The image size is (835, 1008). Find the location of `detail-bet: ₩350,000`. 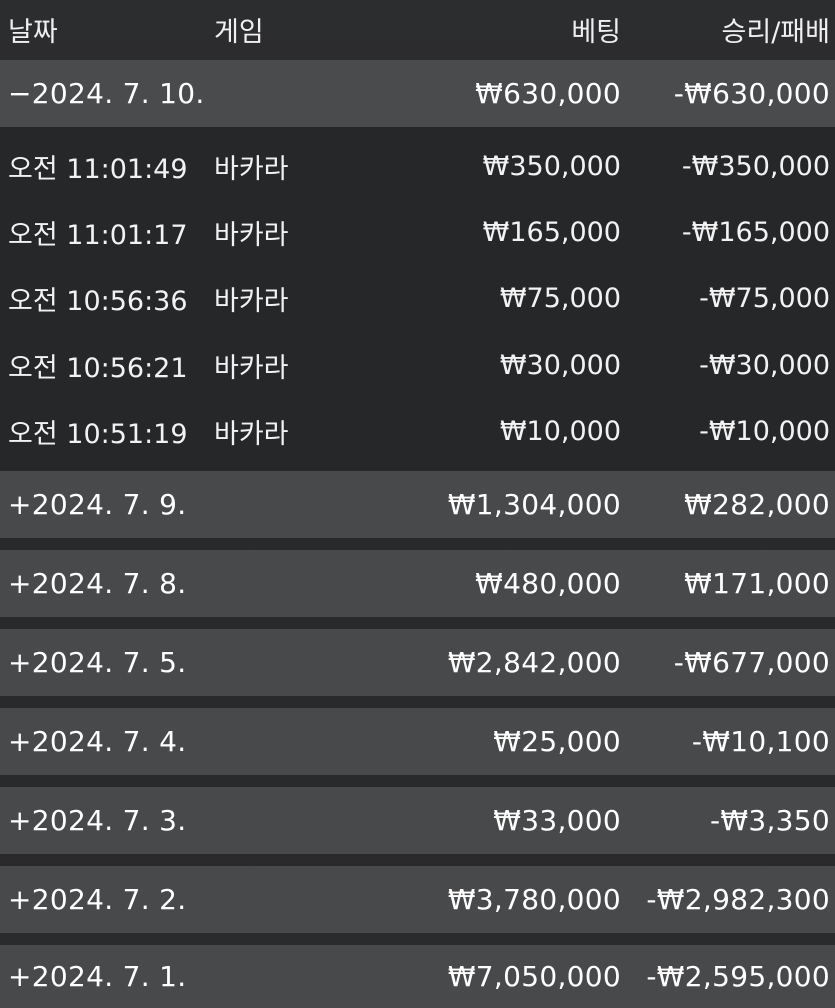

detail-bet: ₩350,000 is located at coordinates (551, 166).